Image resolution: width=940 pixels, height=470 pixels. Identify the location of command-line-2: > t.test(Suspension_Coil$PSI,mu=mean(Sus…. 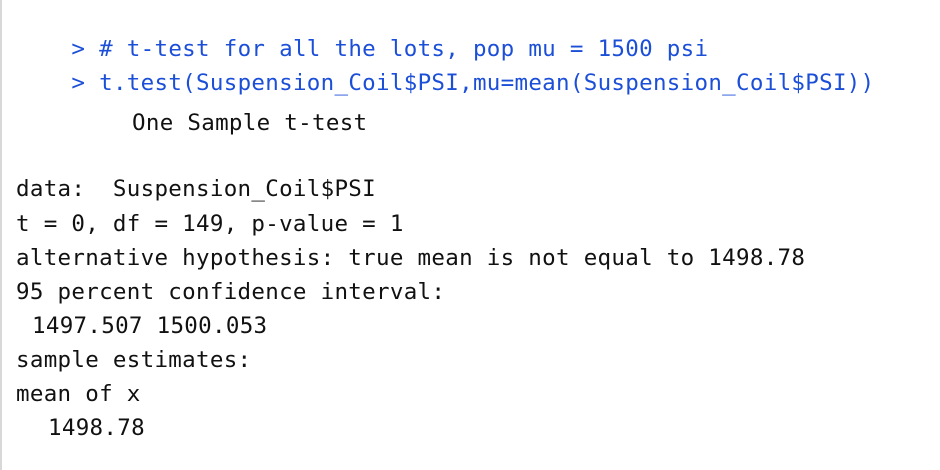
(445, 67).